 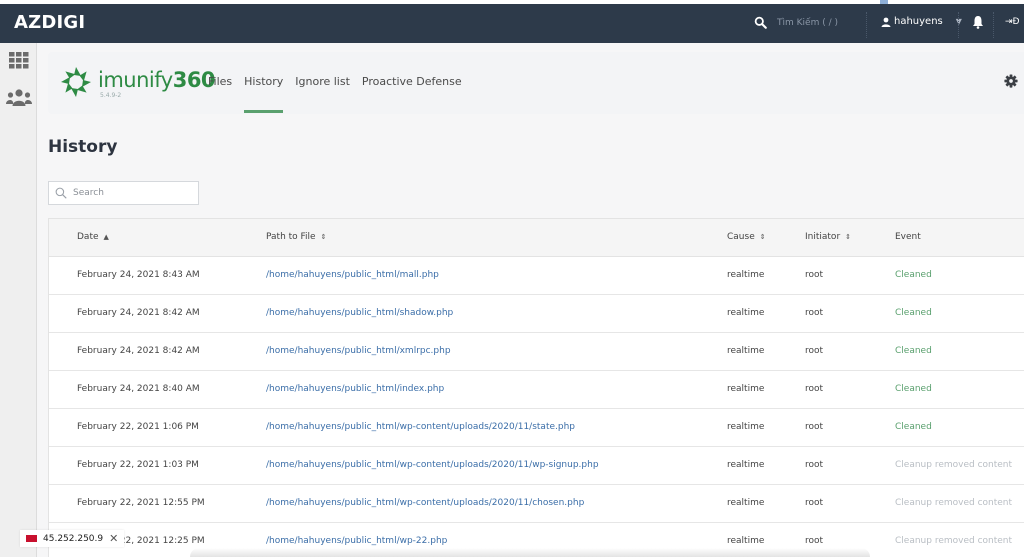 I want to click on tab-proactive-defense: Proactive Defense, so click(x=412, y=81).